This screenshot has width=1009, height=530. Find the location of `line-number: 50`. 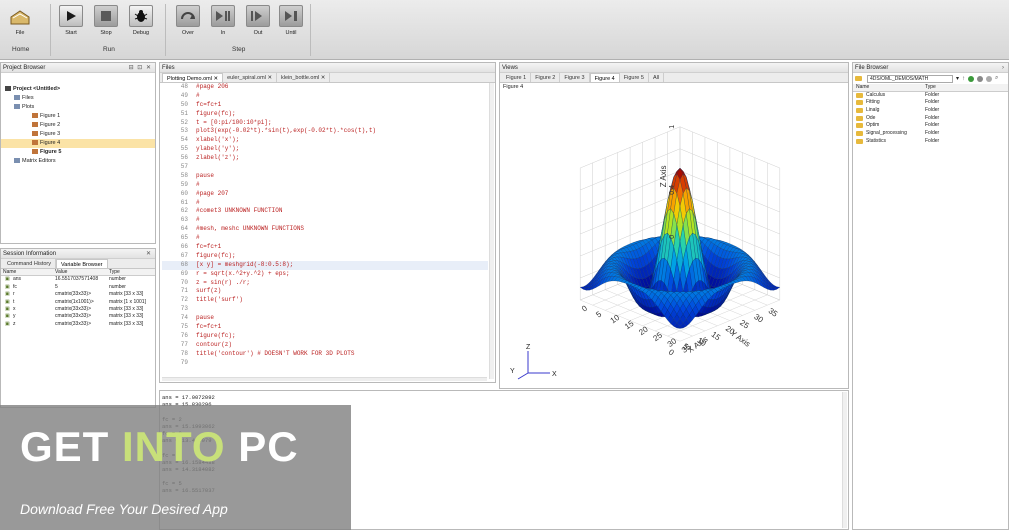

line-number: 50 is located at coordinates (184, 104).